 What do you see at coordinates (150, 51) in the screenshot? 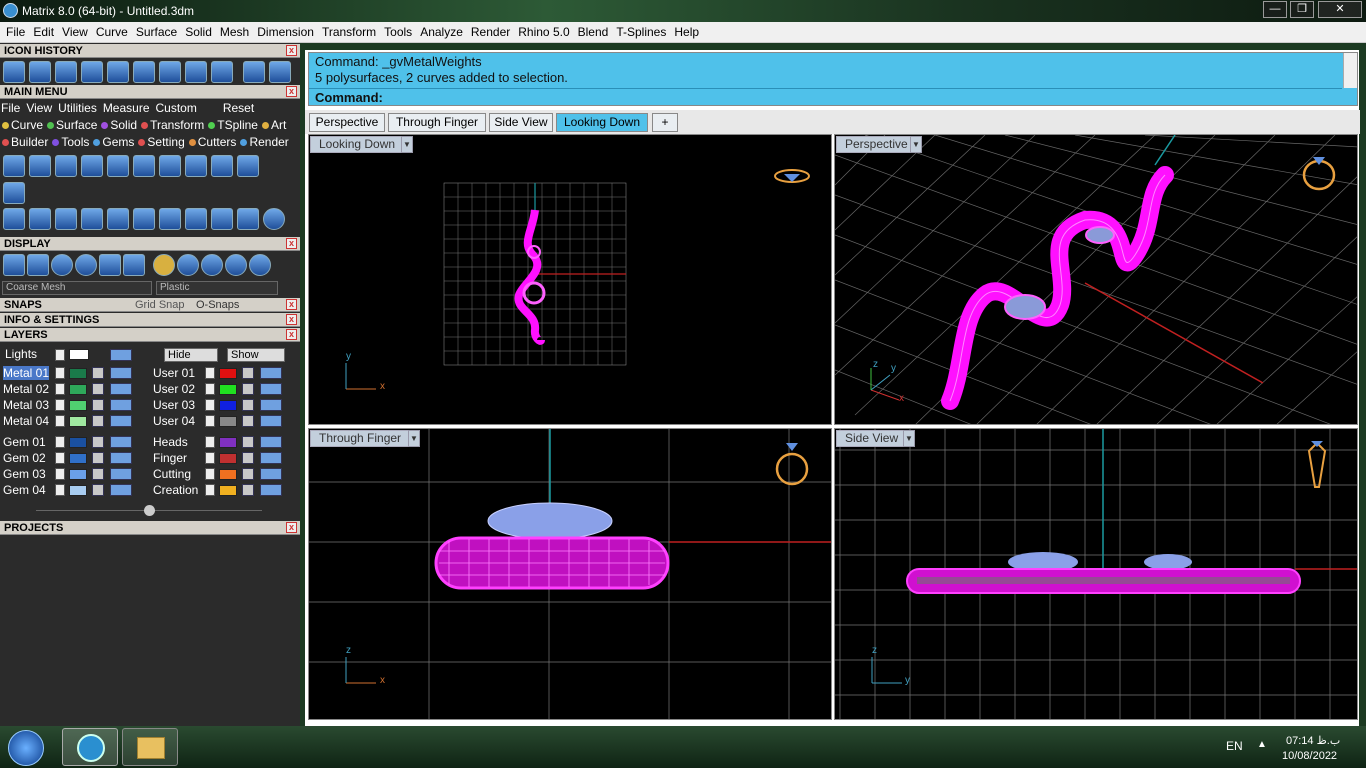
I see `icon-history-header: ICON HISTORY x` at bounding box center [150, 51].